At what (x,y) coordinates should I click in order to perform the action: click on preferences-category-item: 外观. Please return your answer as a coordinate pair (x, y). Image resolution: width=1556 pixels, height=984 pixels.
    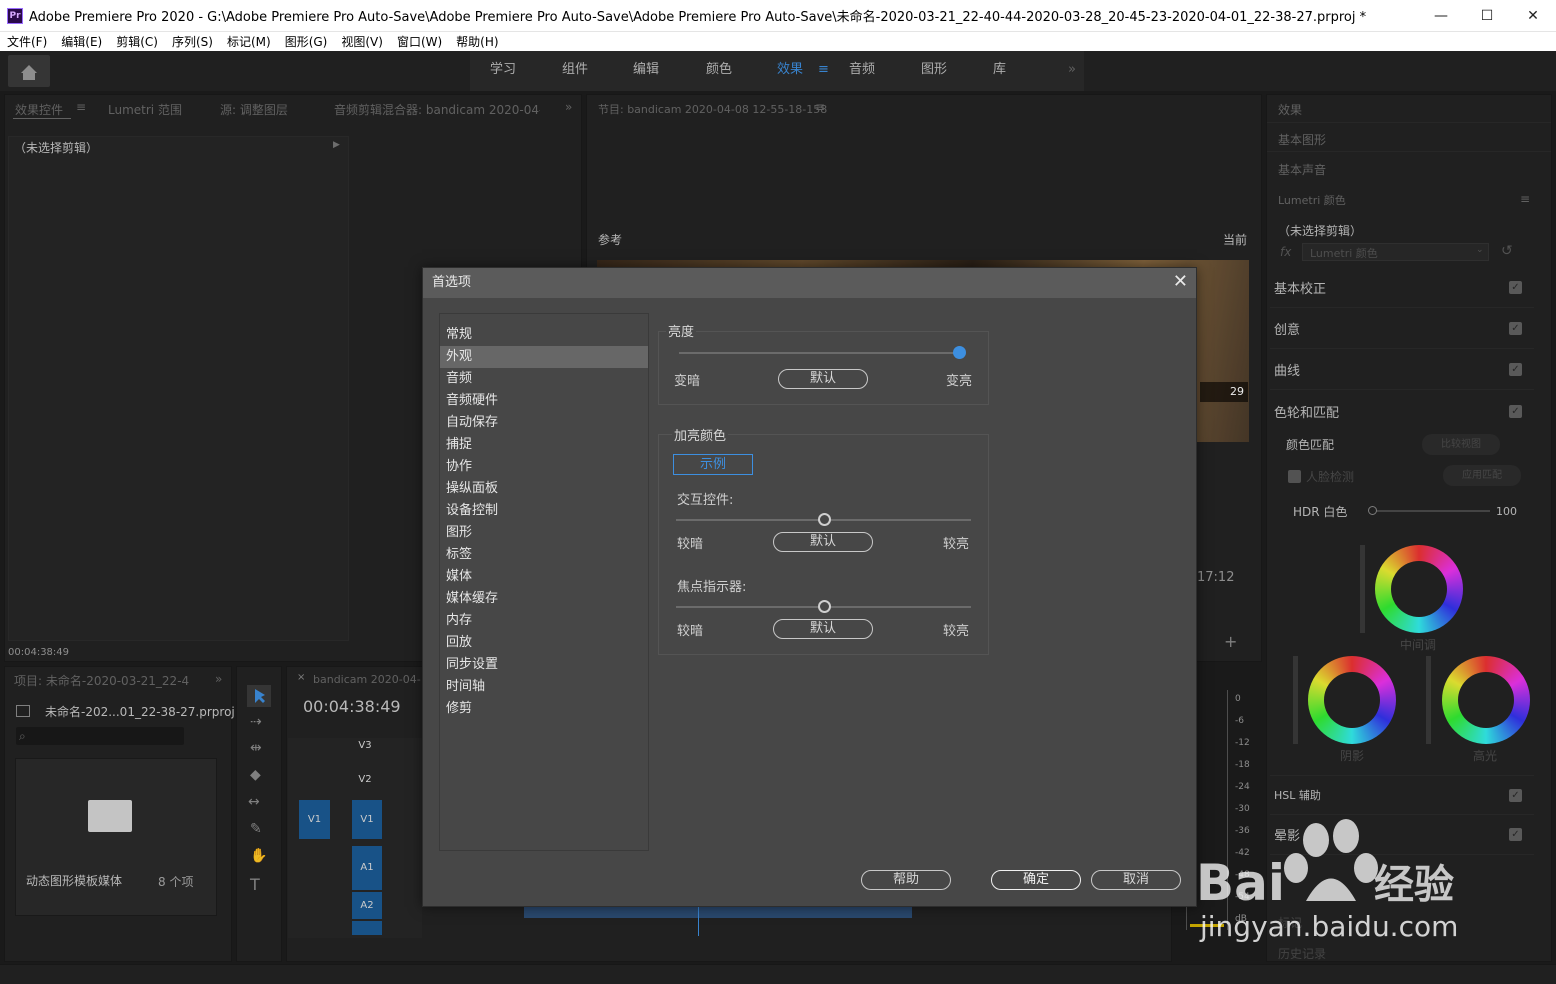
    Looking at the image, I should click on (544, 357).